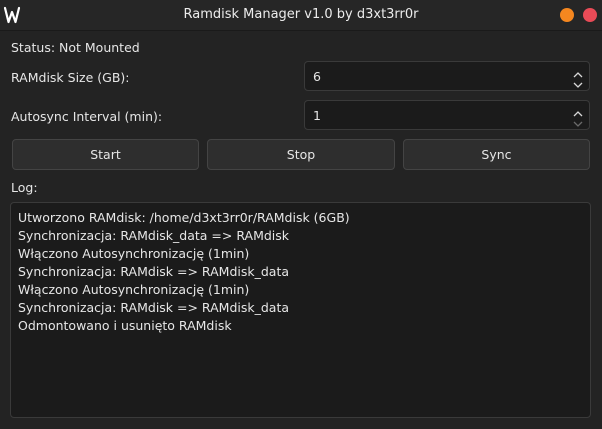 The image size is (602, 429). Describe the element at coordinates (125, 325) in the screenshot. I see `log-line: Odmontowano i usunięto RAMdisk` at that location.